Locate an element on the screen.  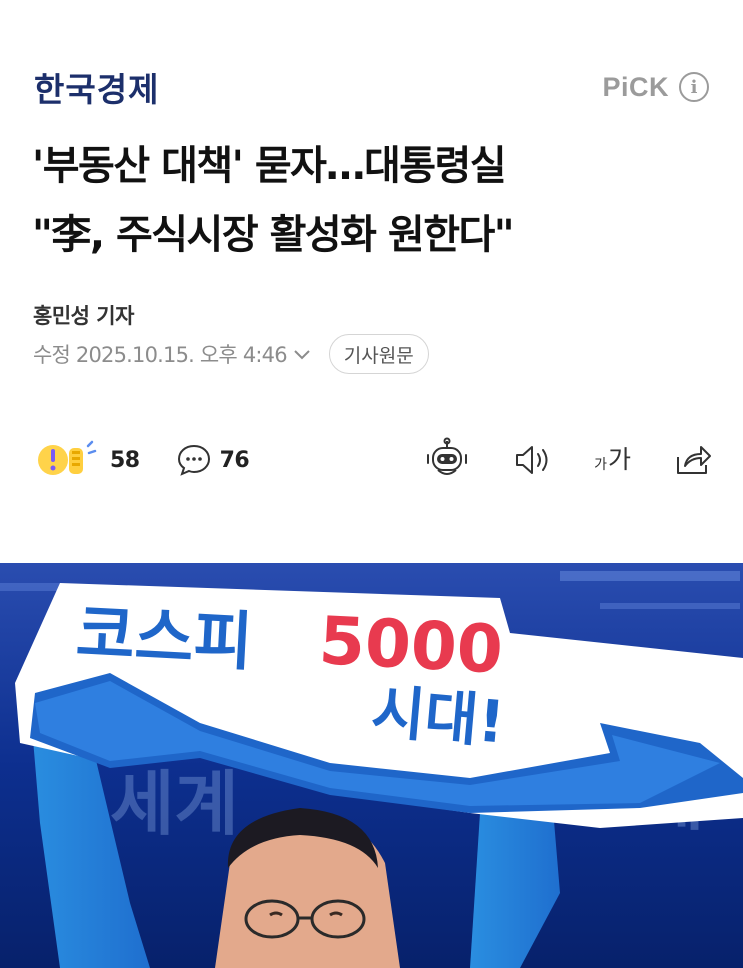
comment-button: 76 is located at coordinates (213, 460).